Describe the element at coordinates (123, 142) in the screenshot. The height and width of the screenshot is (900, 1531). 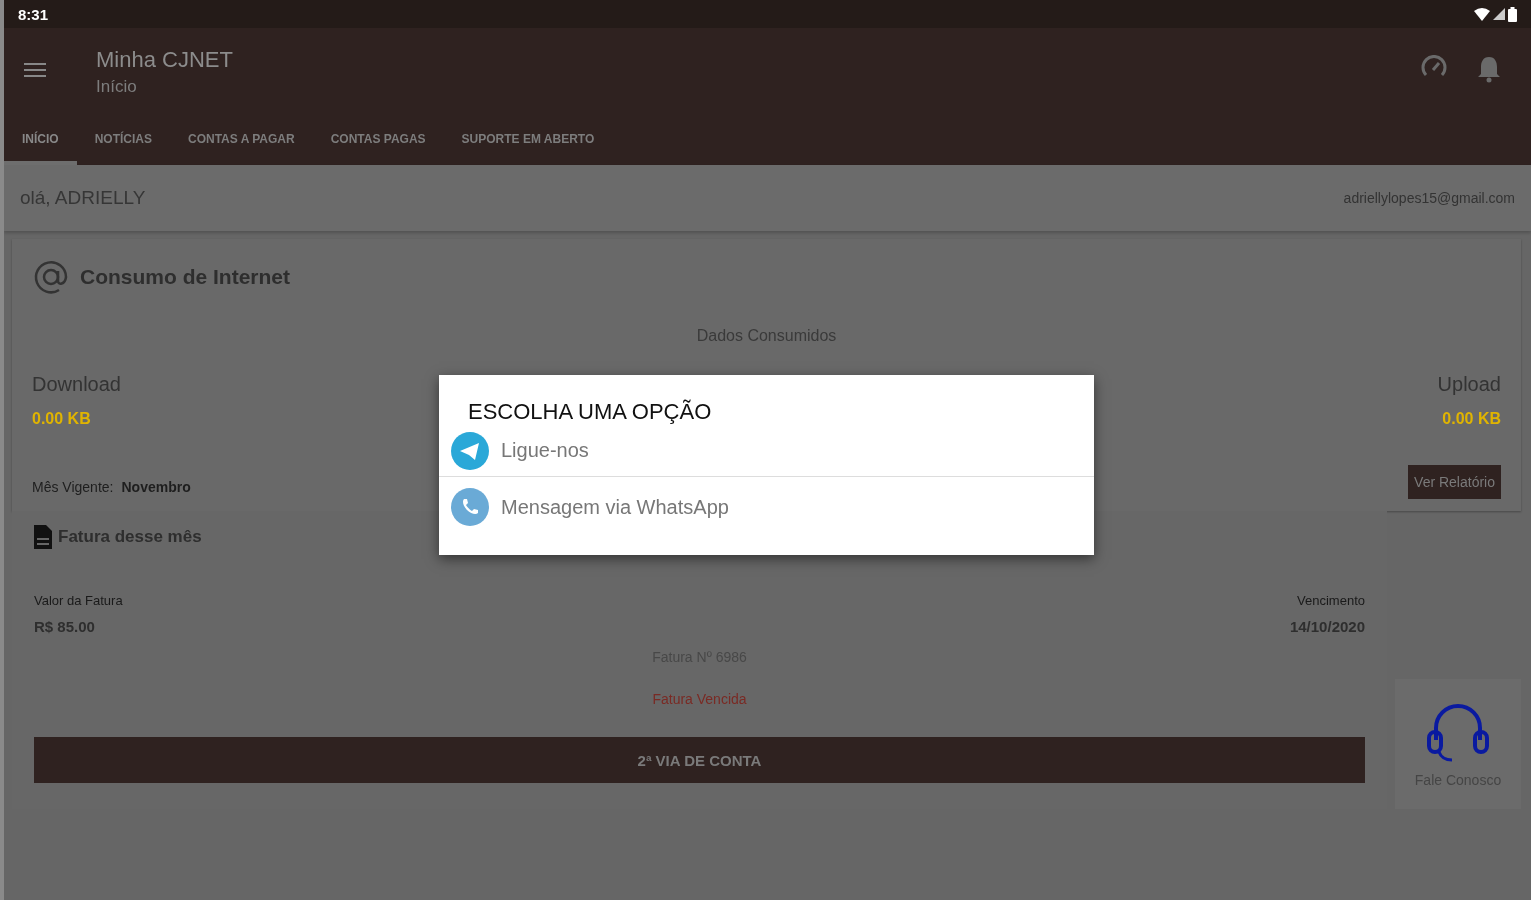
I see `nav-tab: NOTÍCIAS` at that location.